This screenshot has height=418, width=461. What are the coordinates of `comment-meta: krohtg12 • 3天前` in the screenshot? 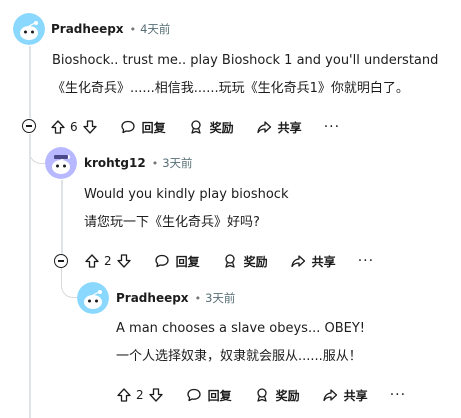 It's located at (138, 163).